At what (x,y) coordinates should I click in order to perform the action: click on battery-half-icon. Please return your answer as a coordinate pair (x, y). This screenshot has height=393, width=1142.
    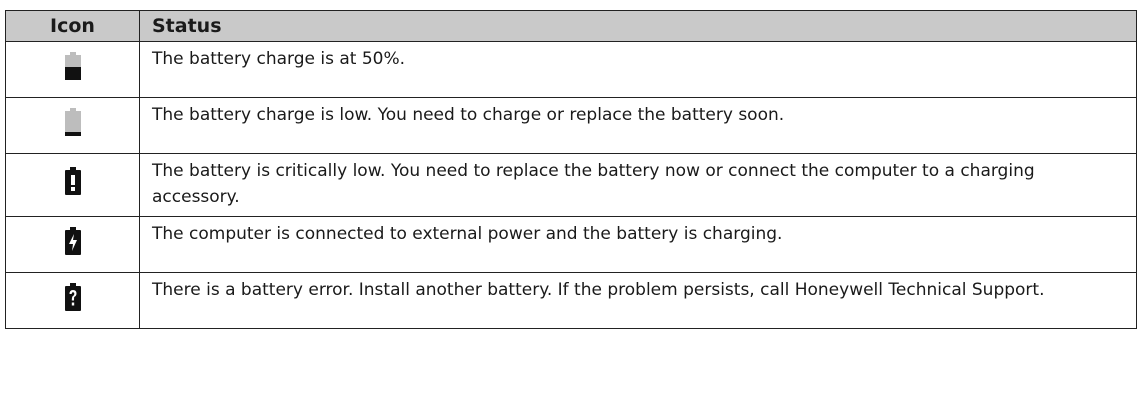
    Looking at the image, I should click on (72, 65).